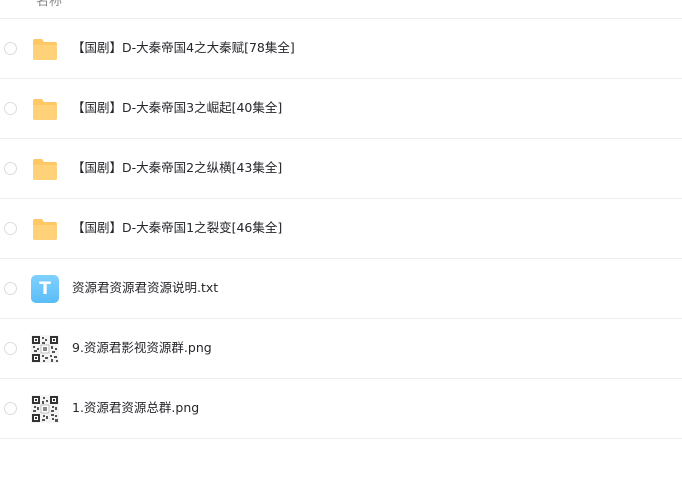  Describe the element at coordinates (49, 4) in the screenshot. I see `header-name-label: 名称` at that location.